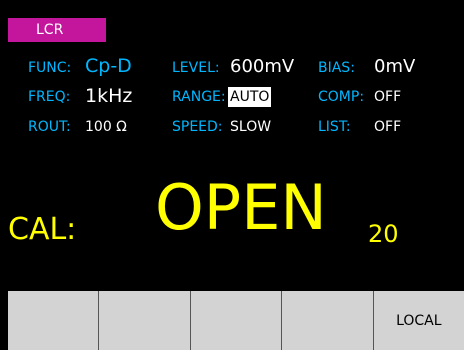 The image size is (464, 350). I want to click on cal-count: 20, so click(383, 234).